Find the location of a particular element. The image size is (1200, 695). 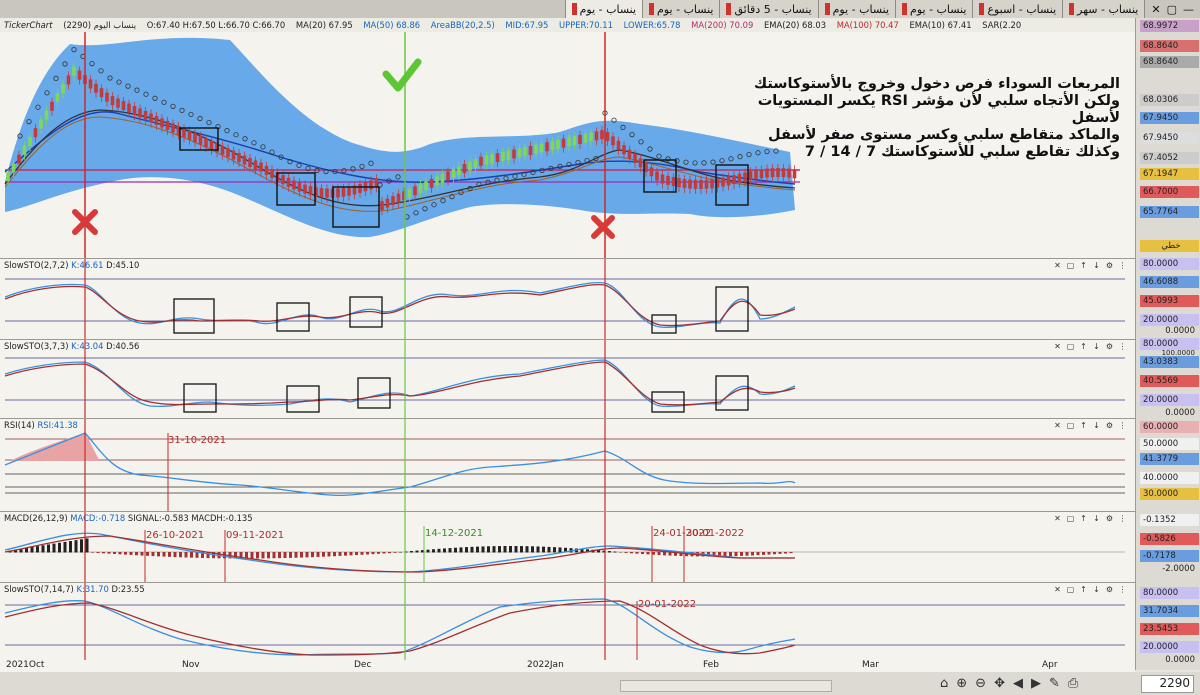

minimize-icon: — is located at coordinates (1188, 9).